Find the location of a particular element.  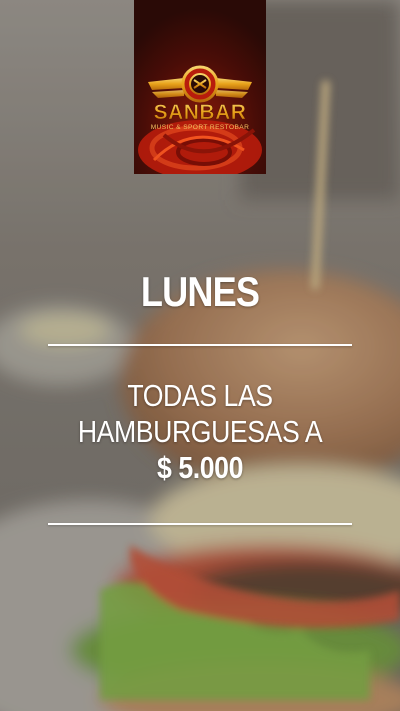

divider-top is located at coordinates (200, 345).